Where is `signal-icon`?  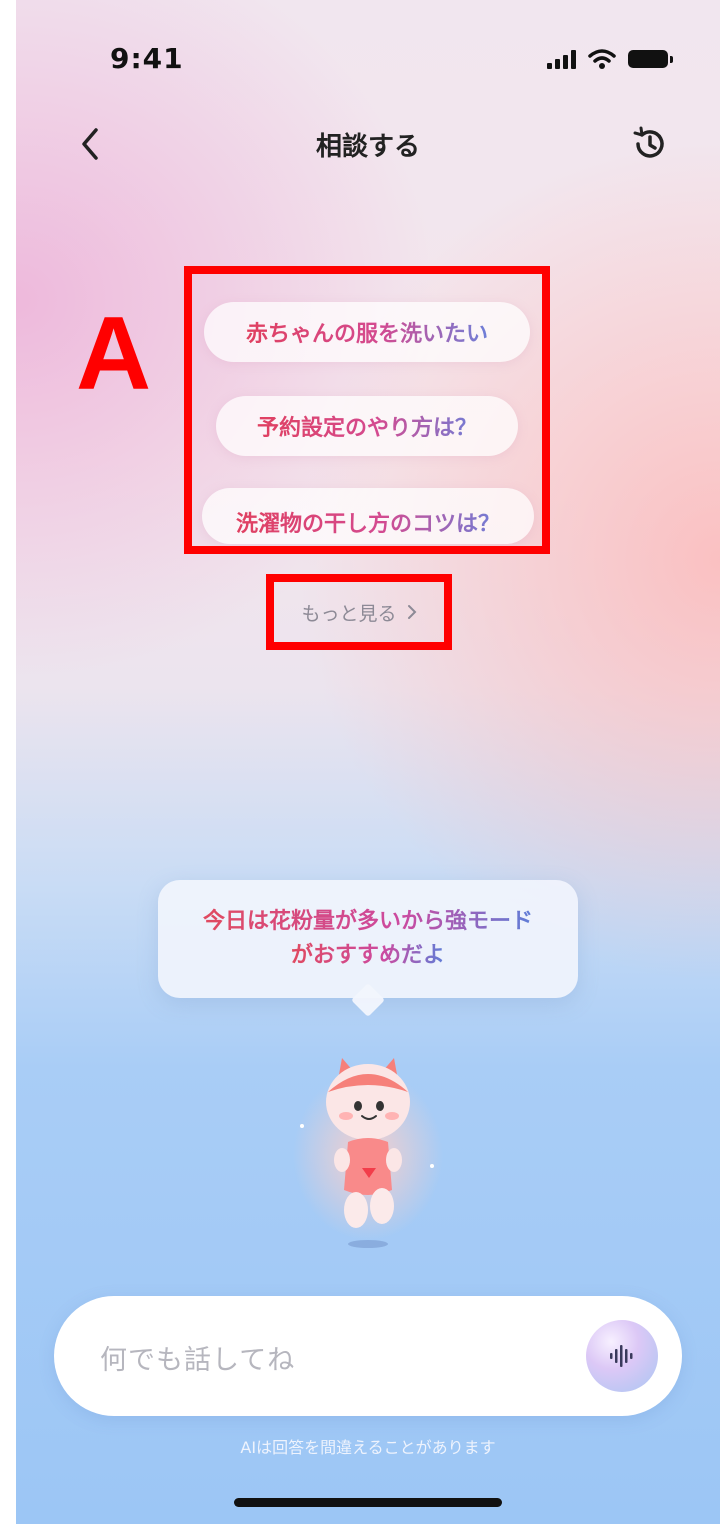 signal-icon is located at coordinates (561, 59).